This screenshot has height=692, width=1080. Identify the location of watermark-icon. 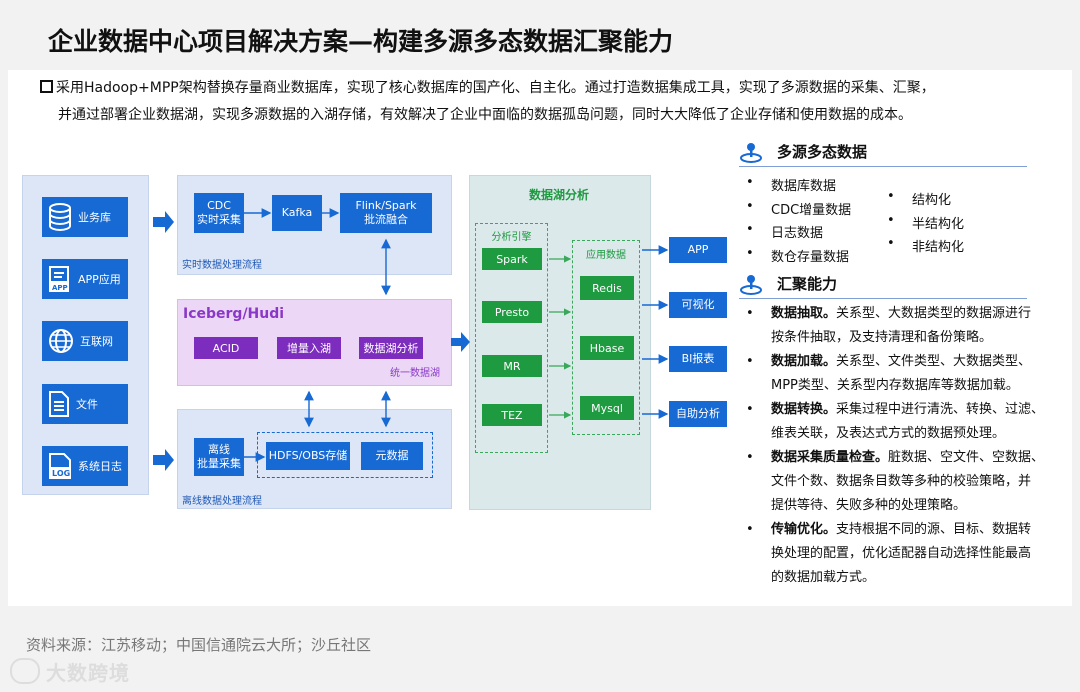
(25, 671).